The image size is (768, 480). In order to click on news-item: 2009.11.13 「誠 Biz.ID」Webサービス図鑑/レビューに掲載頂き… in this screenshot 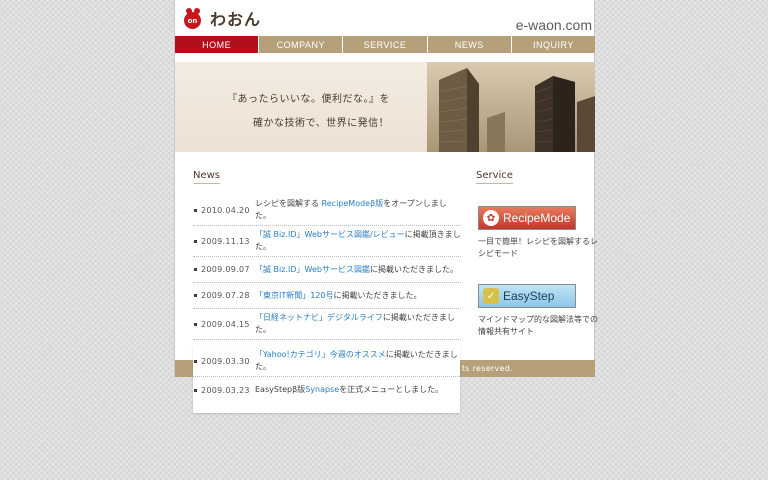, I will do `click(327, 241)`.